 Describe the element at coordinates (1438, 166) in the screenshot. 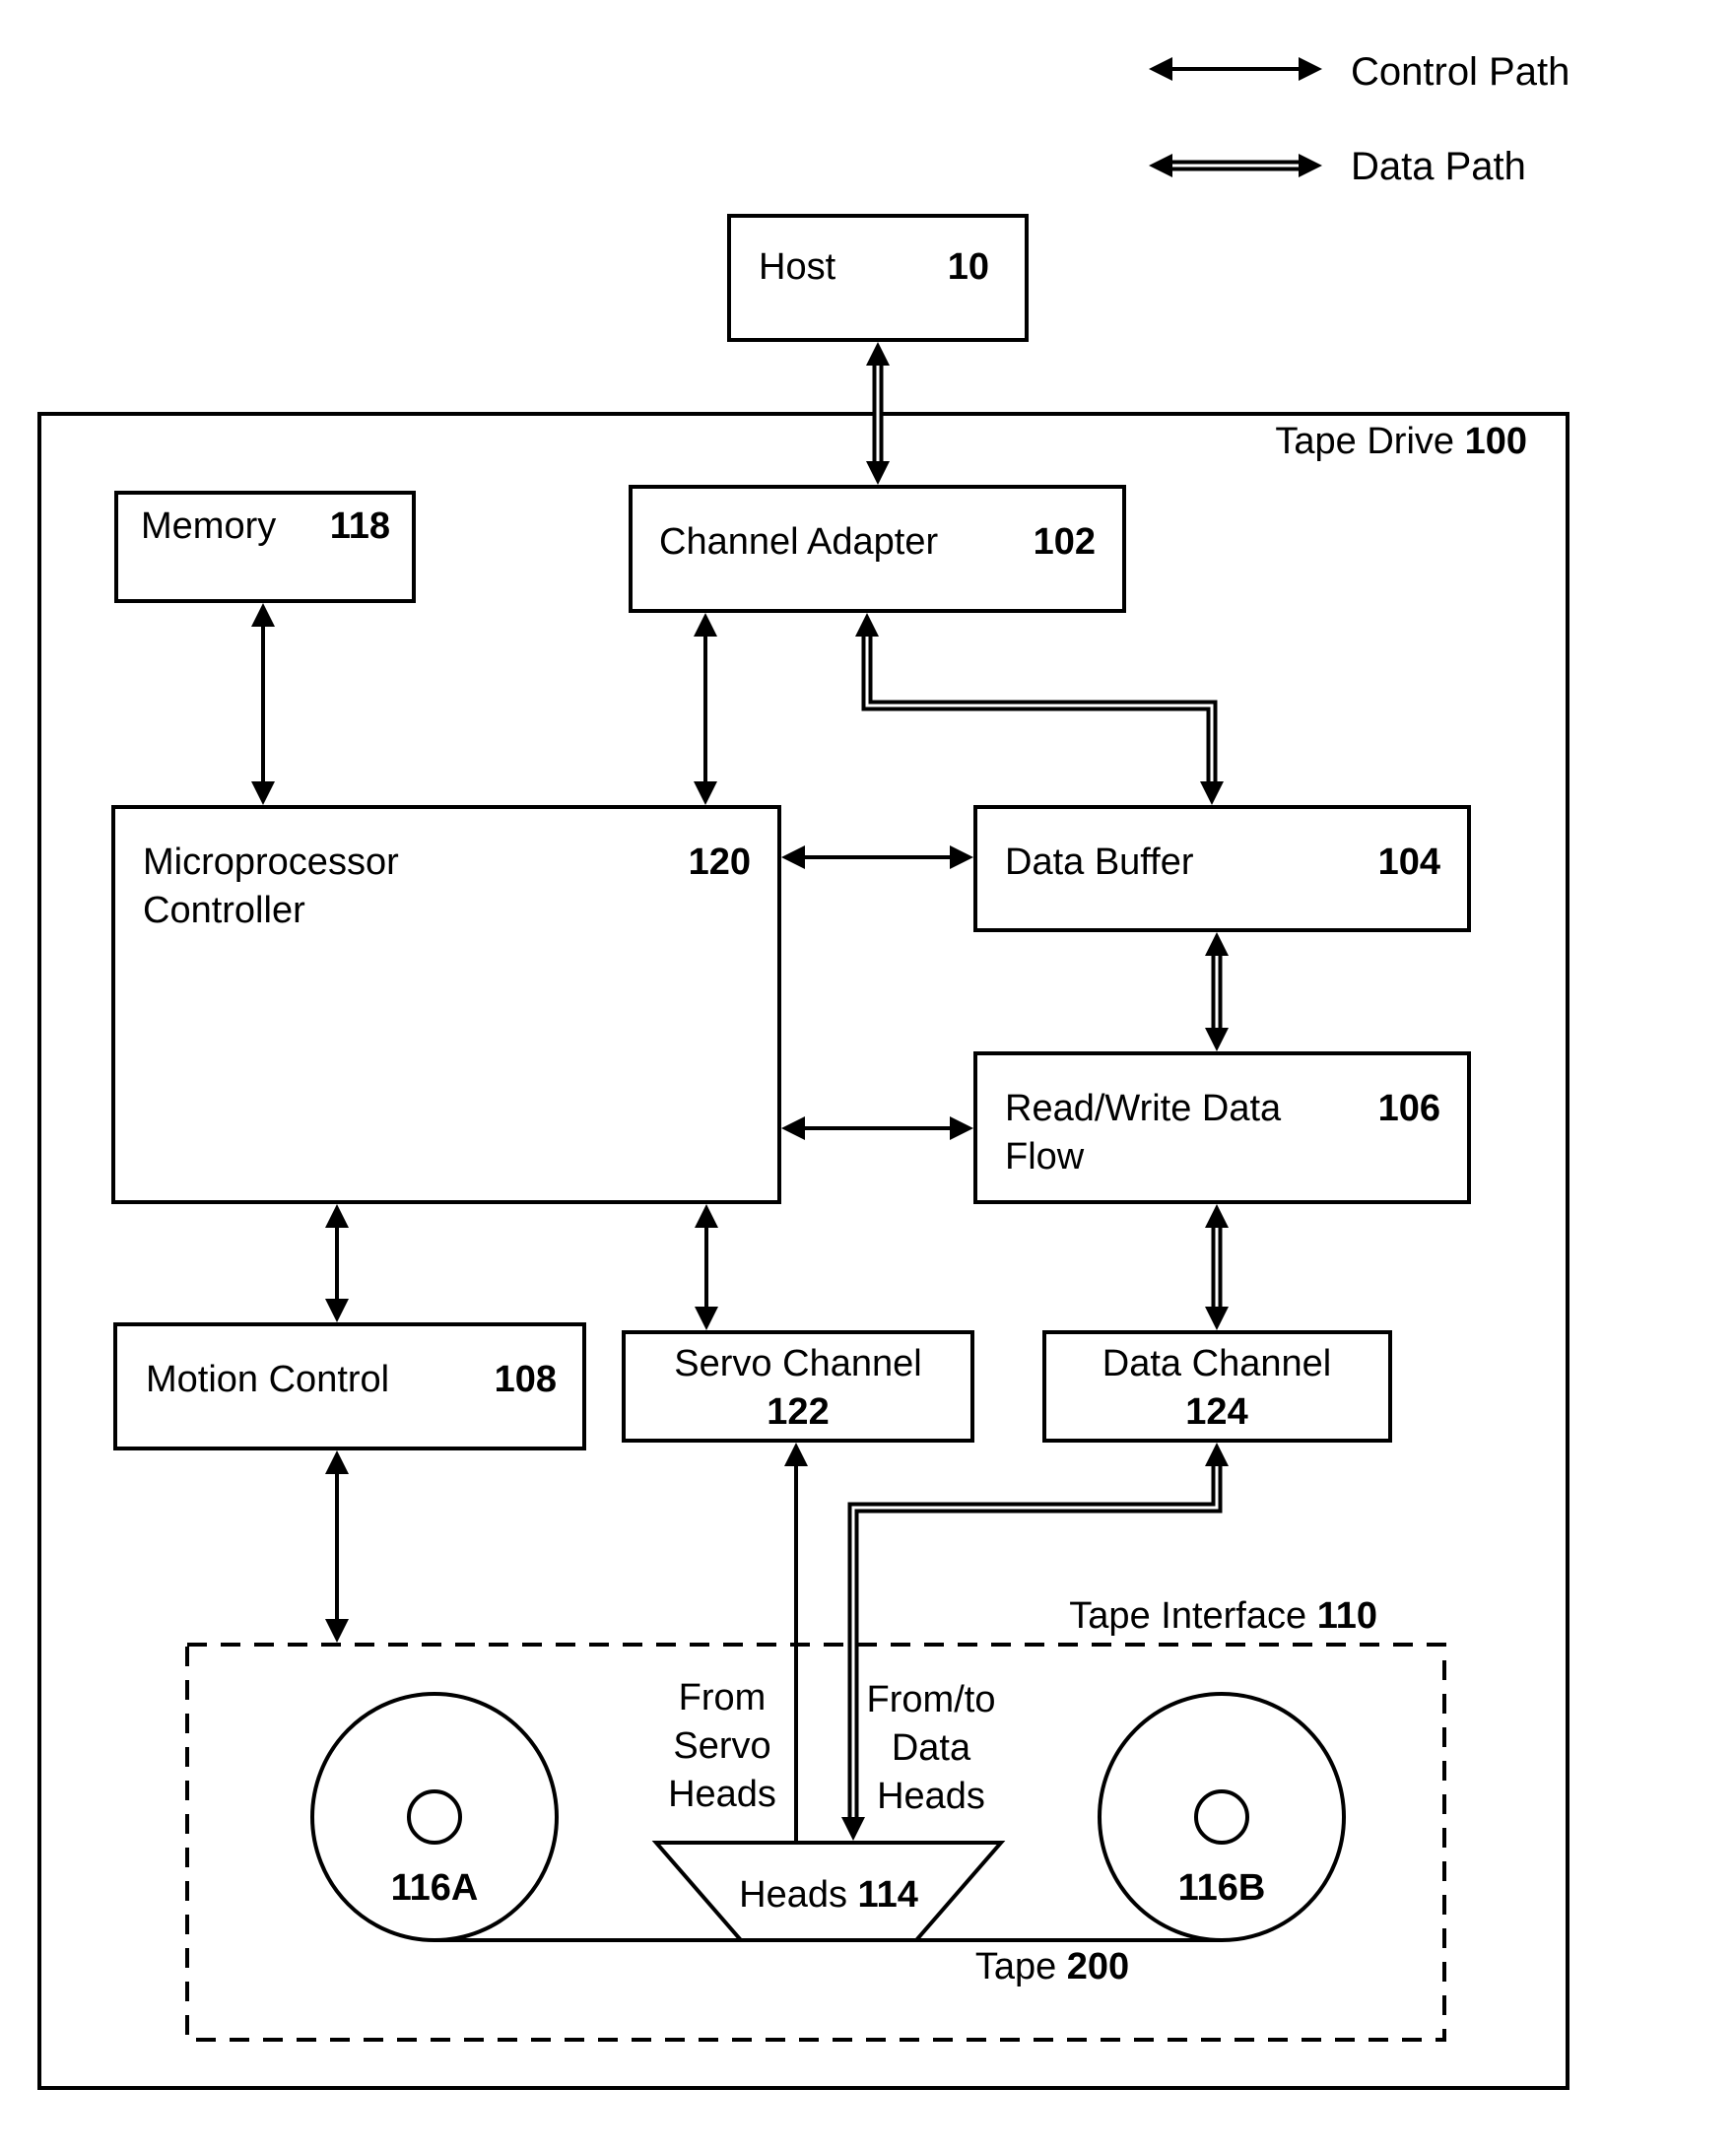

I see `legend-data-path-label: Data Path` at that location.